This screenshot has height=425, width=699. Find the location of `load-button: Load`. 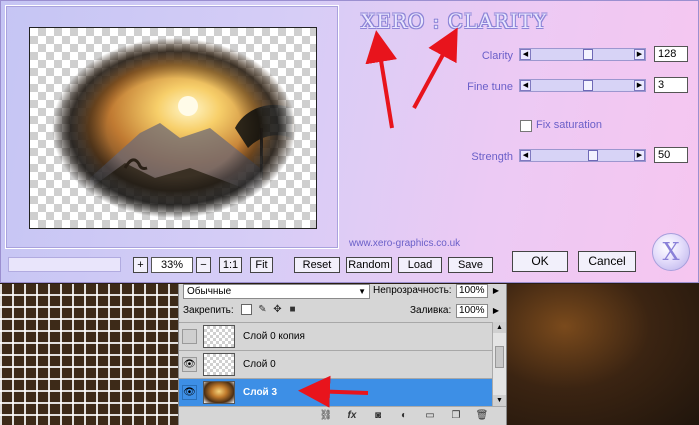

load-button: Load is located at coordinates (420, 265).